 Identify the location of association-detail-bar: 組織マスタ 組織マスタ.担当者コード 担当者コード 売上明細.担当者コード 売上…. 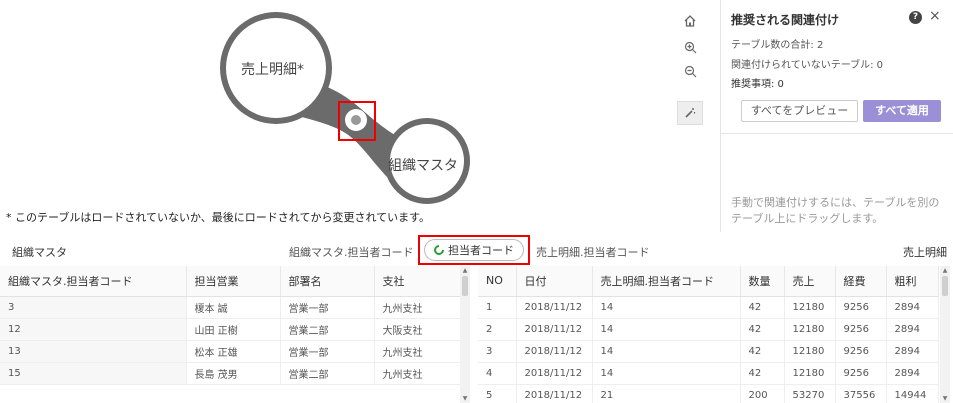
(476, 250).